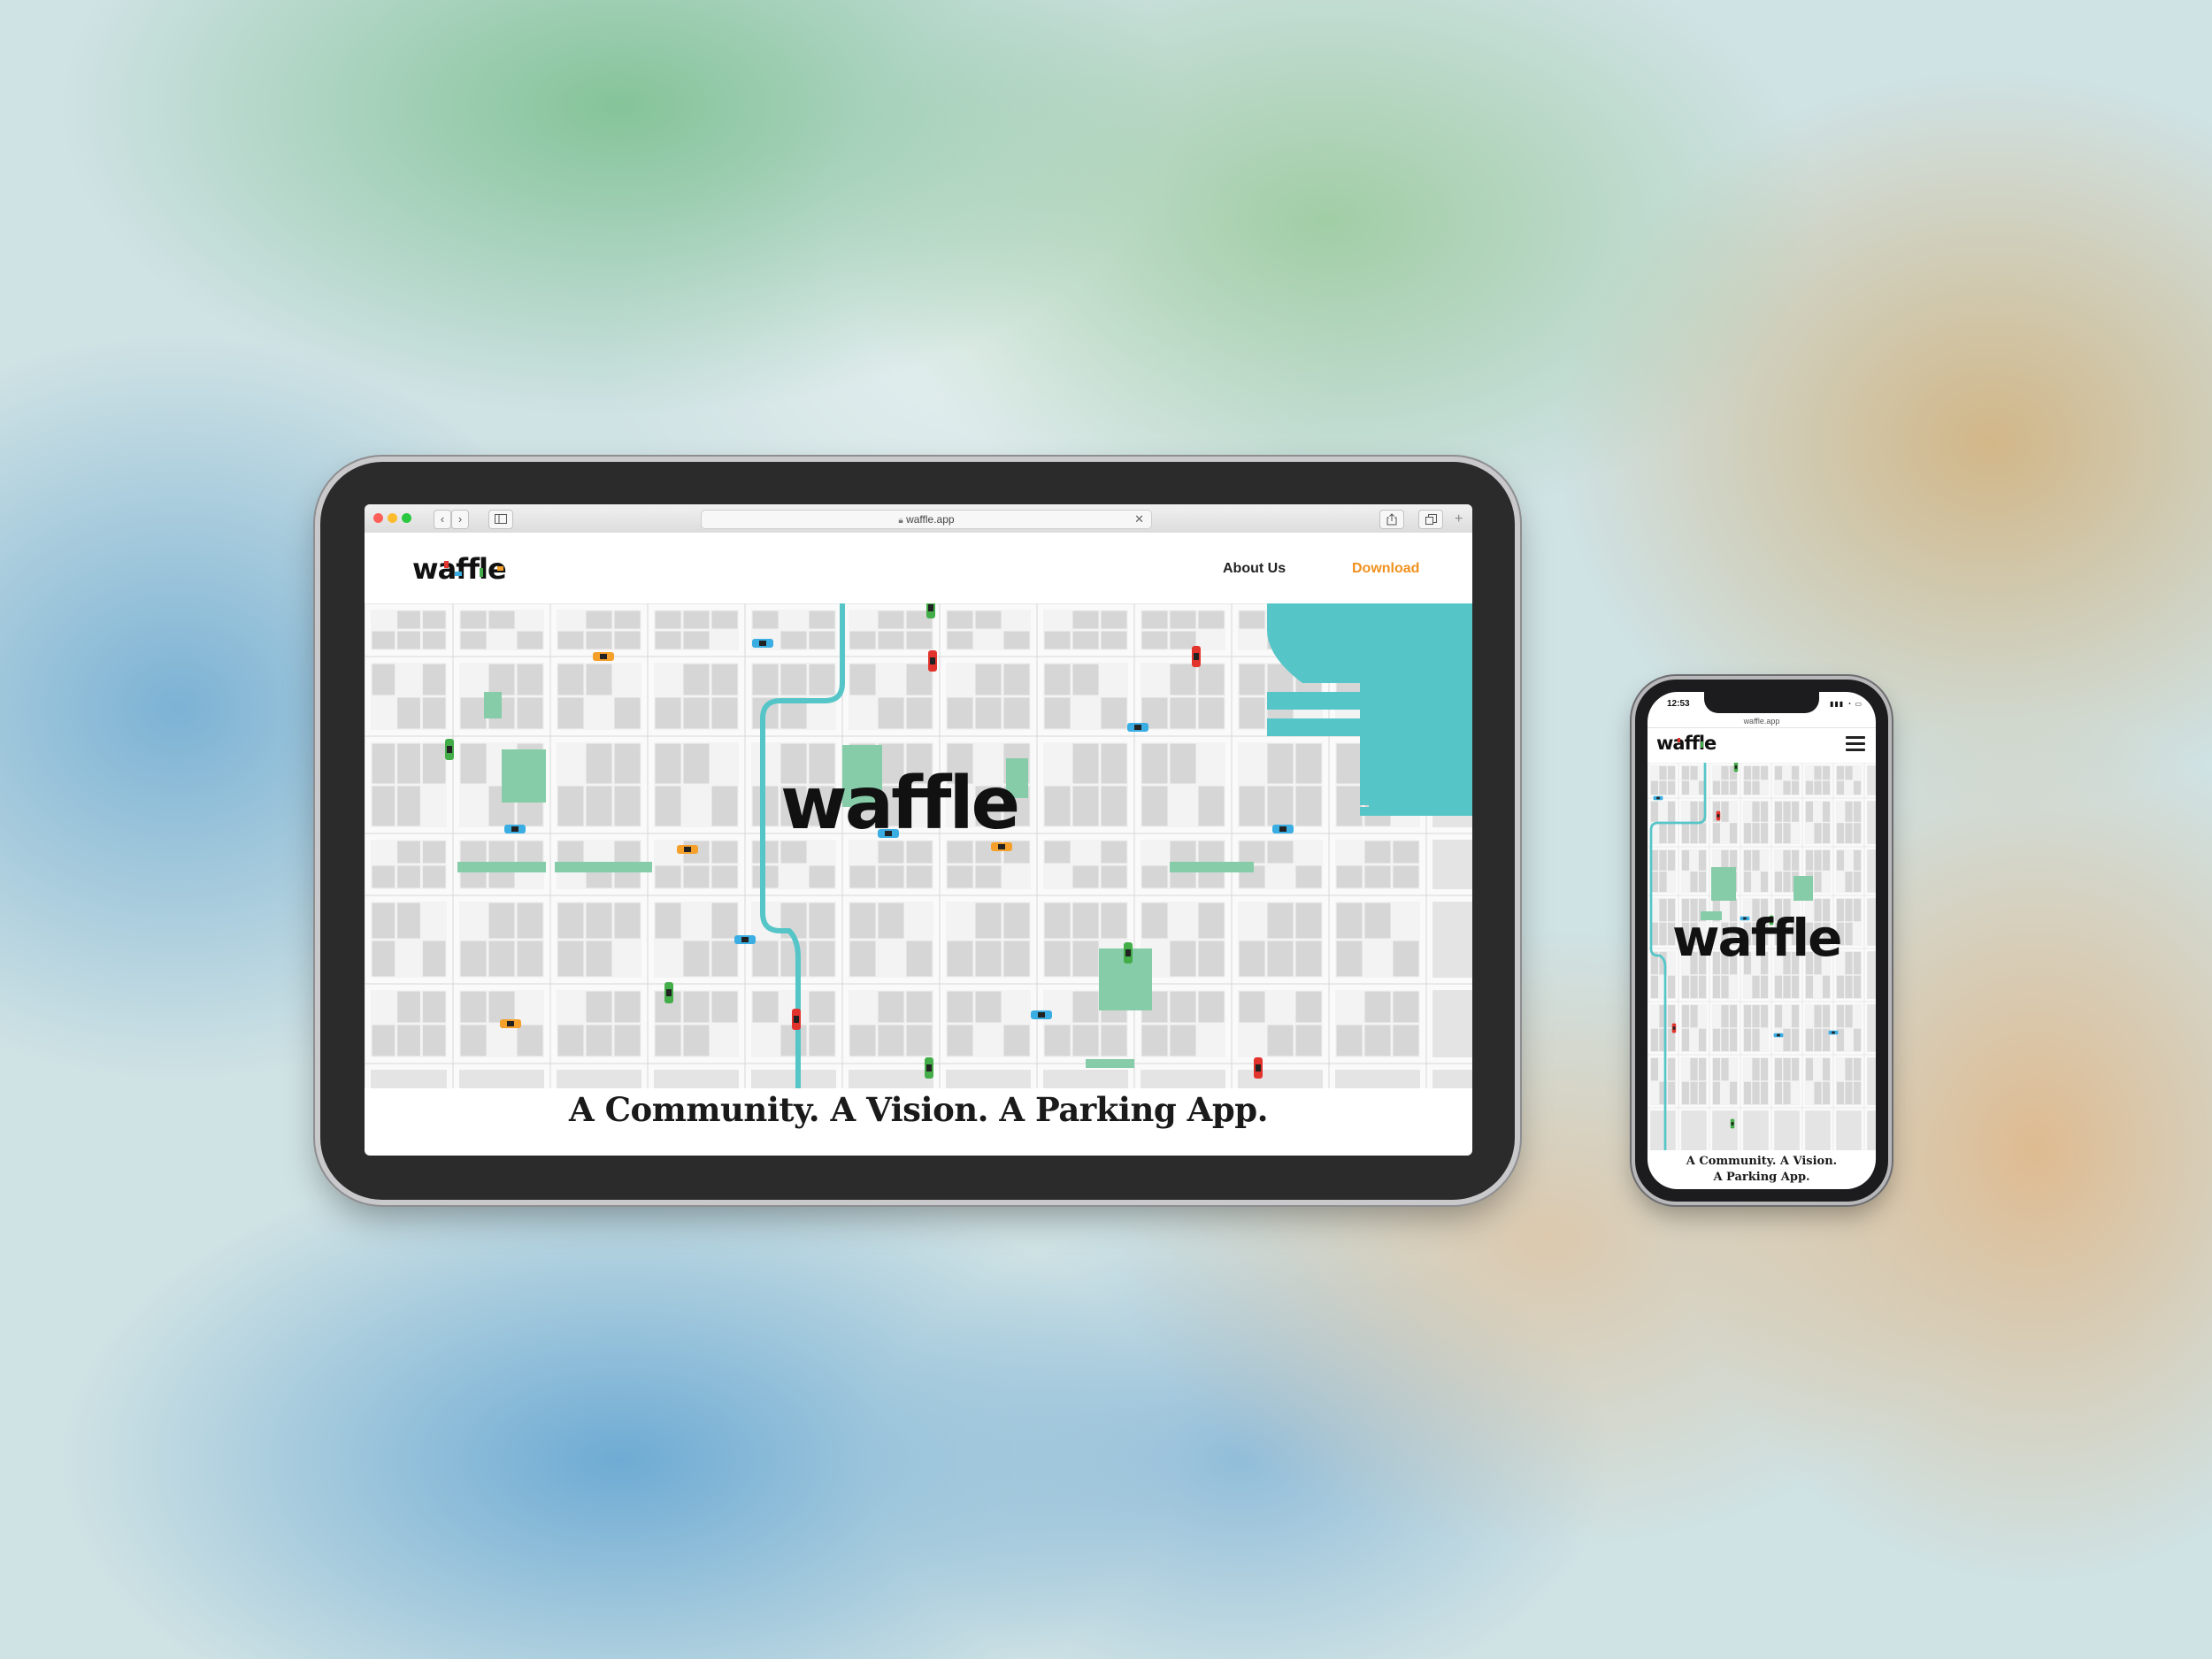  Describe the element at coordinates (501, 520) in the screenshot. I see `sidebar-button` at that location.